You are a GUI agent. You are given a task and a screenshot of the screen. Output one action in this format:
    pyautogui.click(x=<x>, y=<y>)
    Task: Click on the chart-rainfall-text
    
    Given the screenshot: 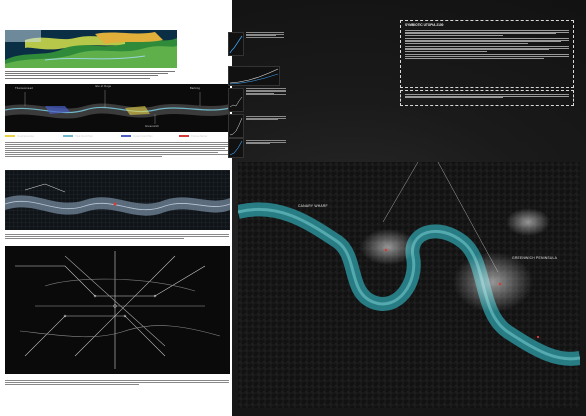 What is the action you would take?
    pyautogui.click(x=265, y=35)
    